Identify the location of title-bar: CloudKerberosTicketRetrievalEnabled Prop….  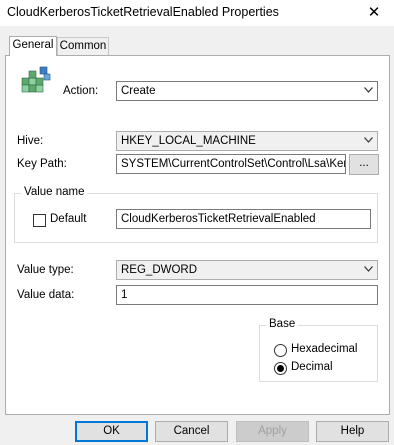
(197, 13).